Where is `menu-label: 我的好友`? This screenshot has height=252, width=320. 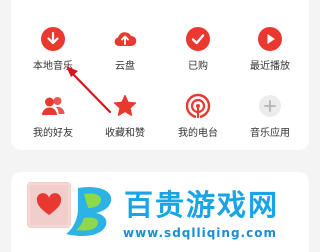 menu-label: 我的好友 is located at coordinates (53, 133).